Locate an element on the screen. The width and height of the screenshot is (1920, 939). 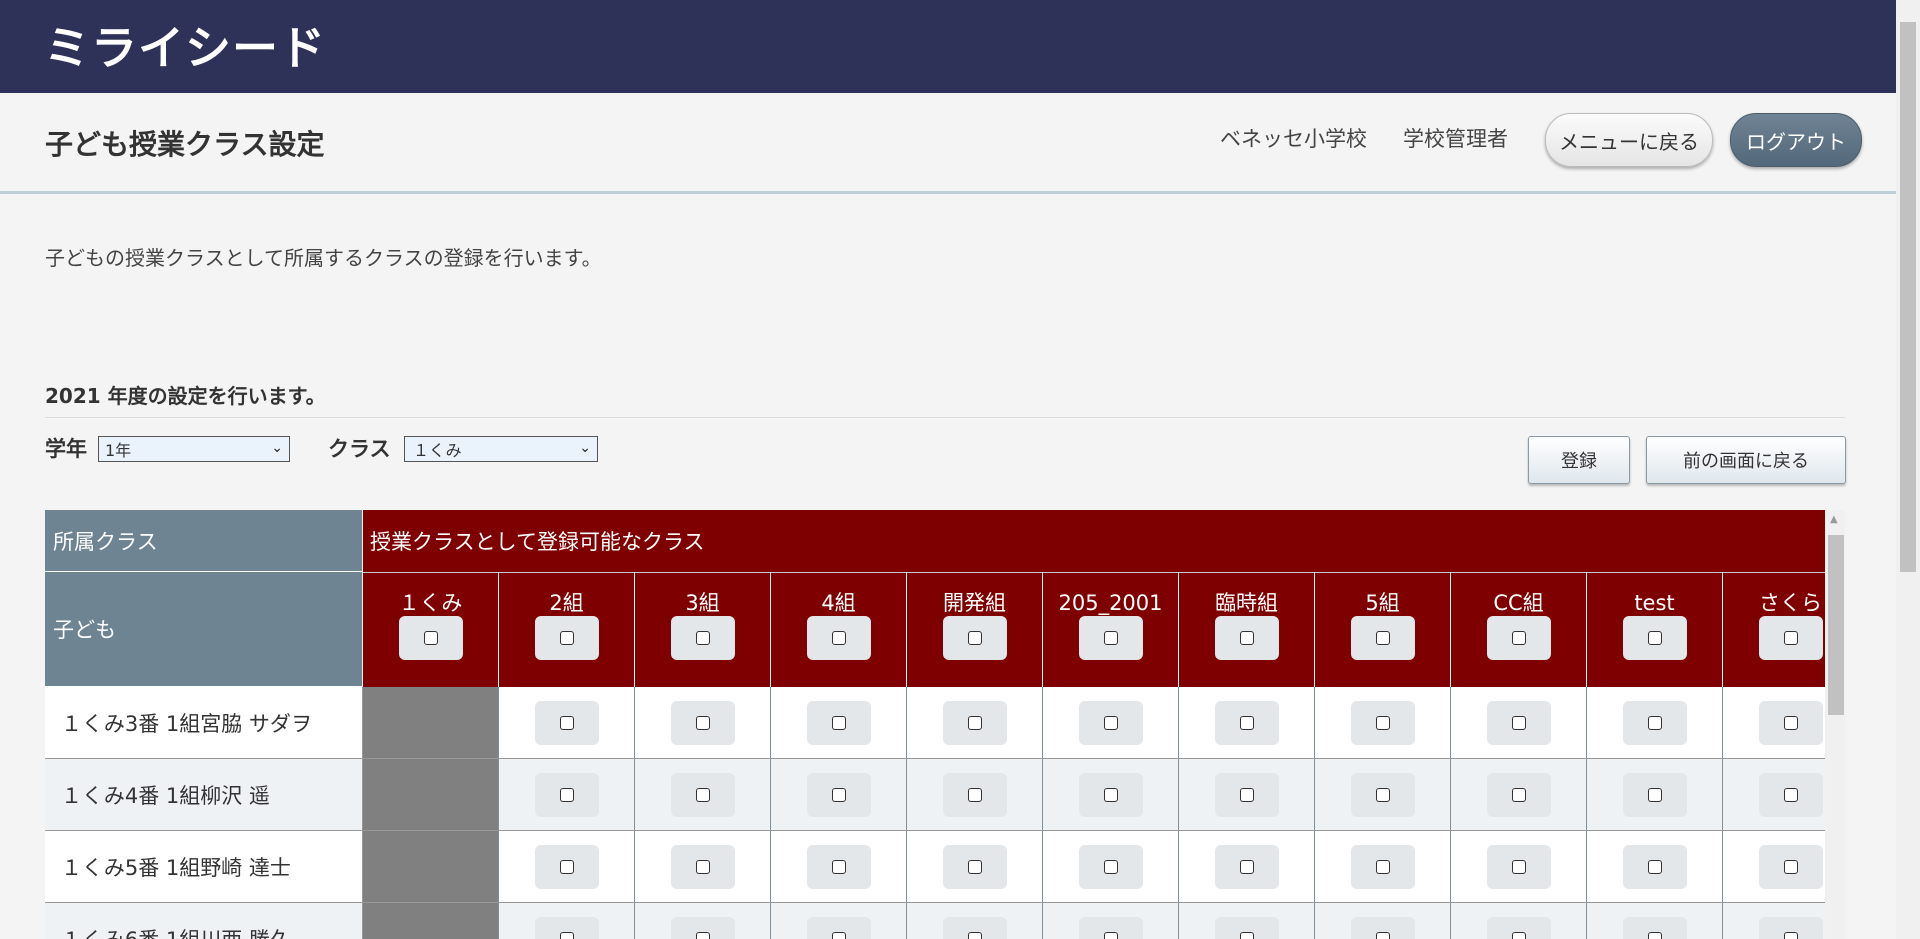
back-to-menu-button: メニューに戻る is located at coordinates (1629, 140).